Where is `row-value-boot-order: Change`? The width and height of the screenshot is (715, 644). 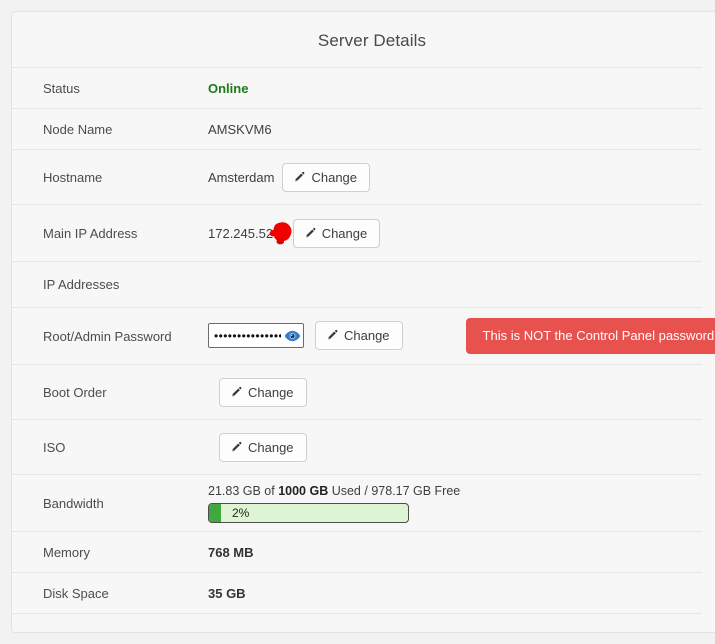 row-value-boot-order: Change is located at coordinates (455, 392).